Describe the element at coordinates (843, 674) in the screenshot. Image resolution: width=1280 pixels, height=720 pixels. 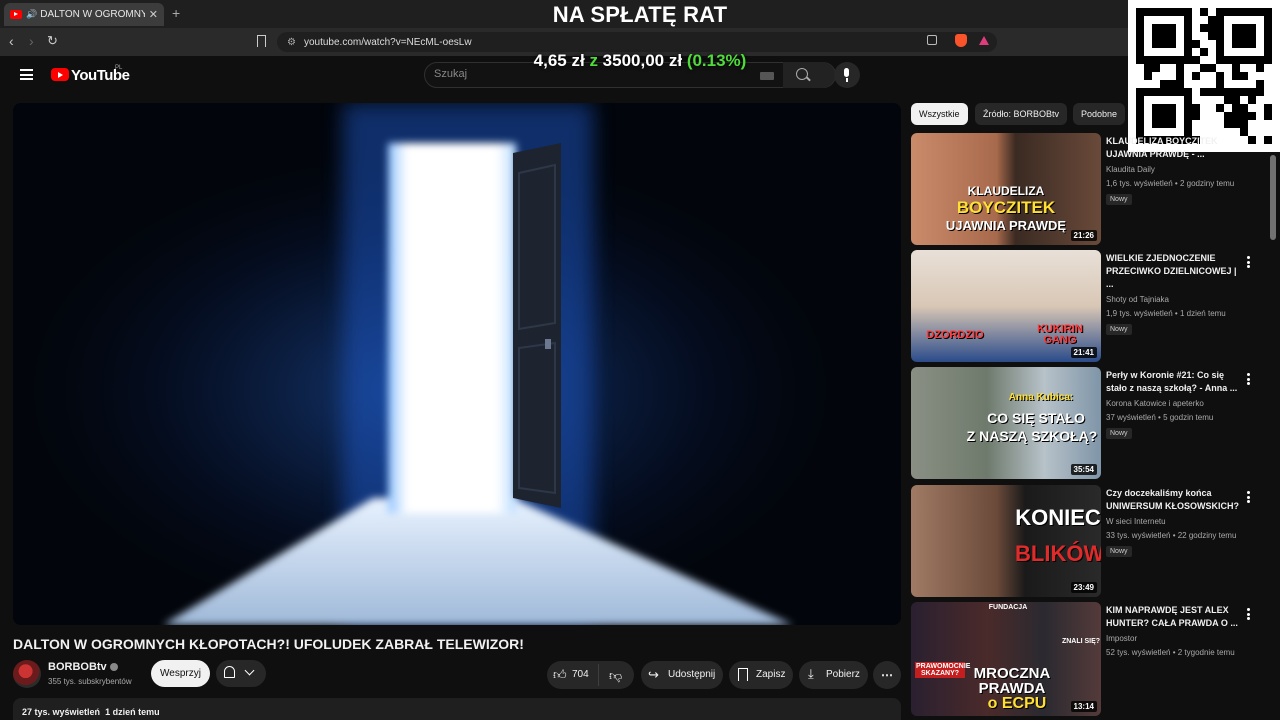
I see `download-label: Pobierz` at that location.